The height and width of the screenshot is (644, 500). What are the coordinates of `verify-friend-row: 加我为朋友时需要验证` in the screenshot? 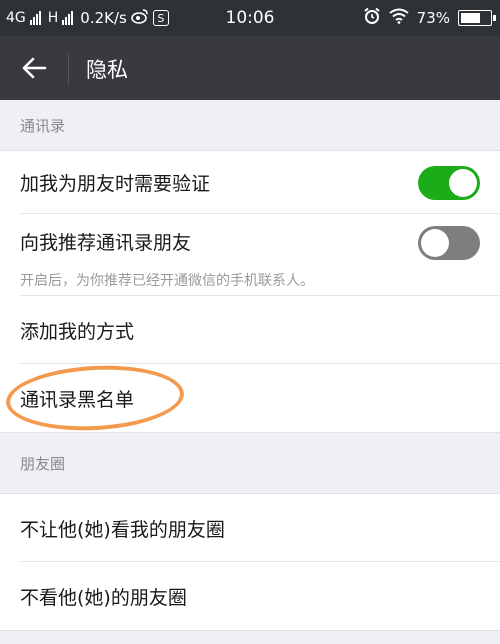 It's located at (250, 182).